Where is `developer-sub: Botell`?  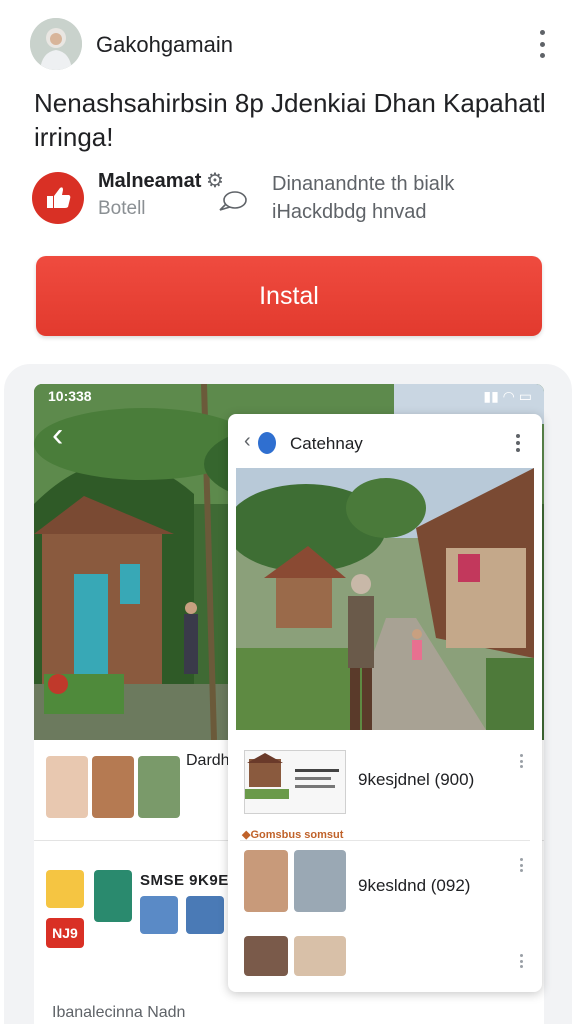 developer-sub: Botell is located at coordinates (122, 208).